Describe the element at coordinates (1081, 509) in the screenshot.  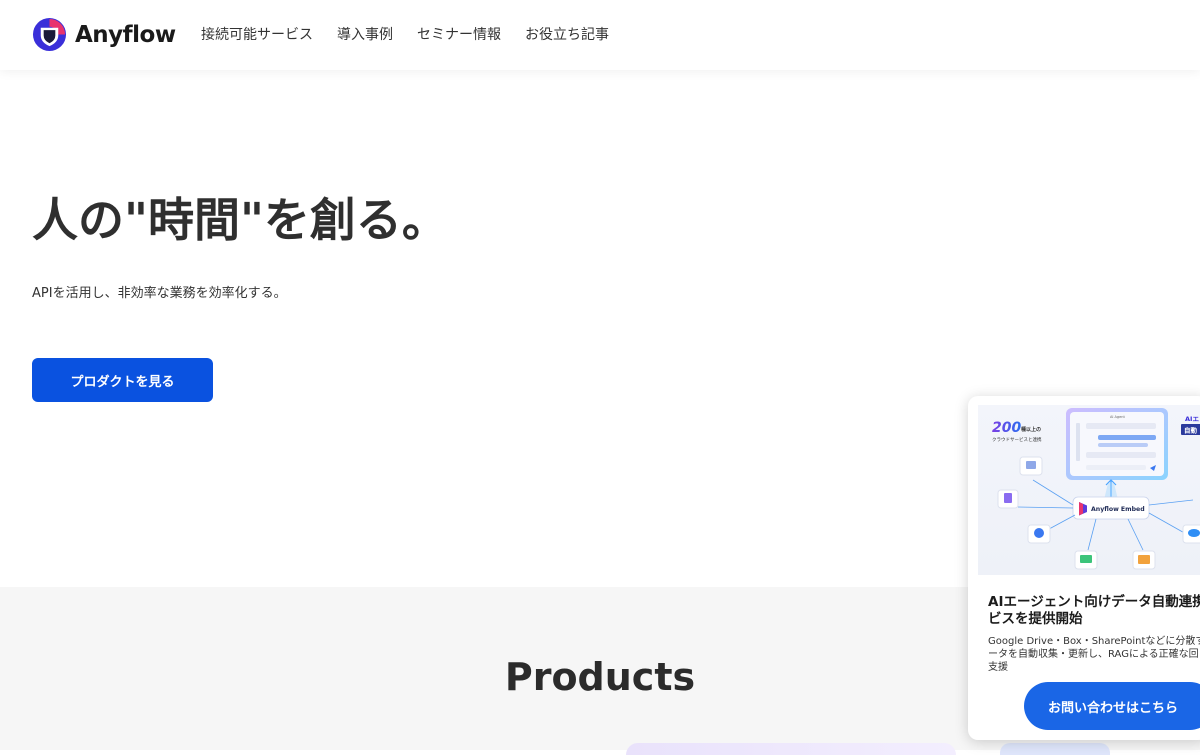
I see `anyflow-embed-icon-accent` at that location.